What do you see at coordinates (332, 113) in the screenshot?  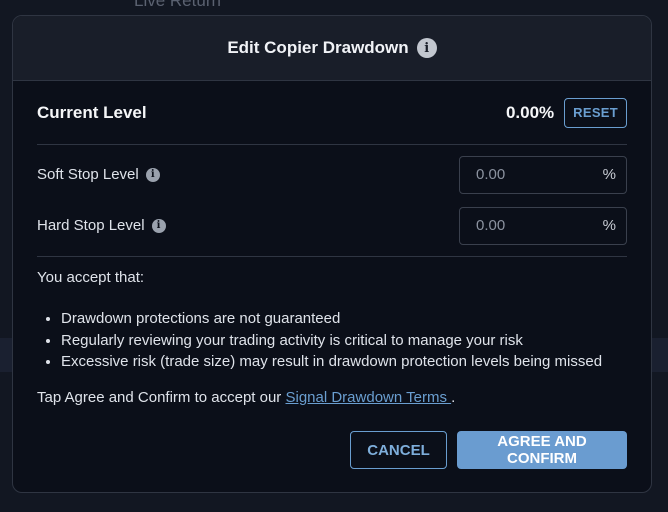 I see `current-level-row: Current Level 0.00% RESET` at bounding box center [332, 113].